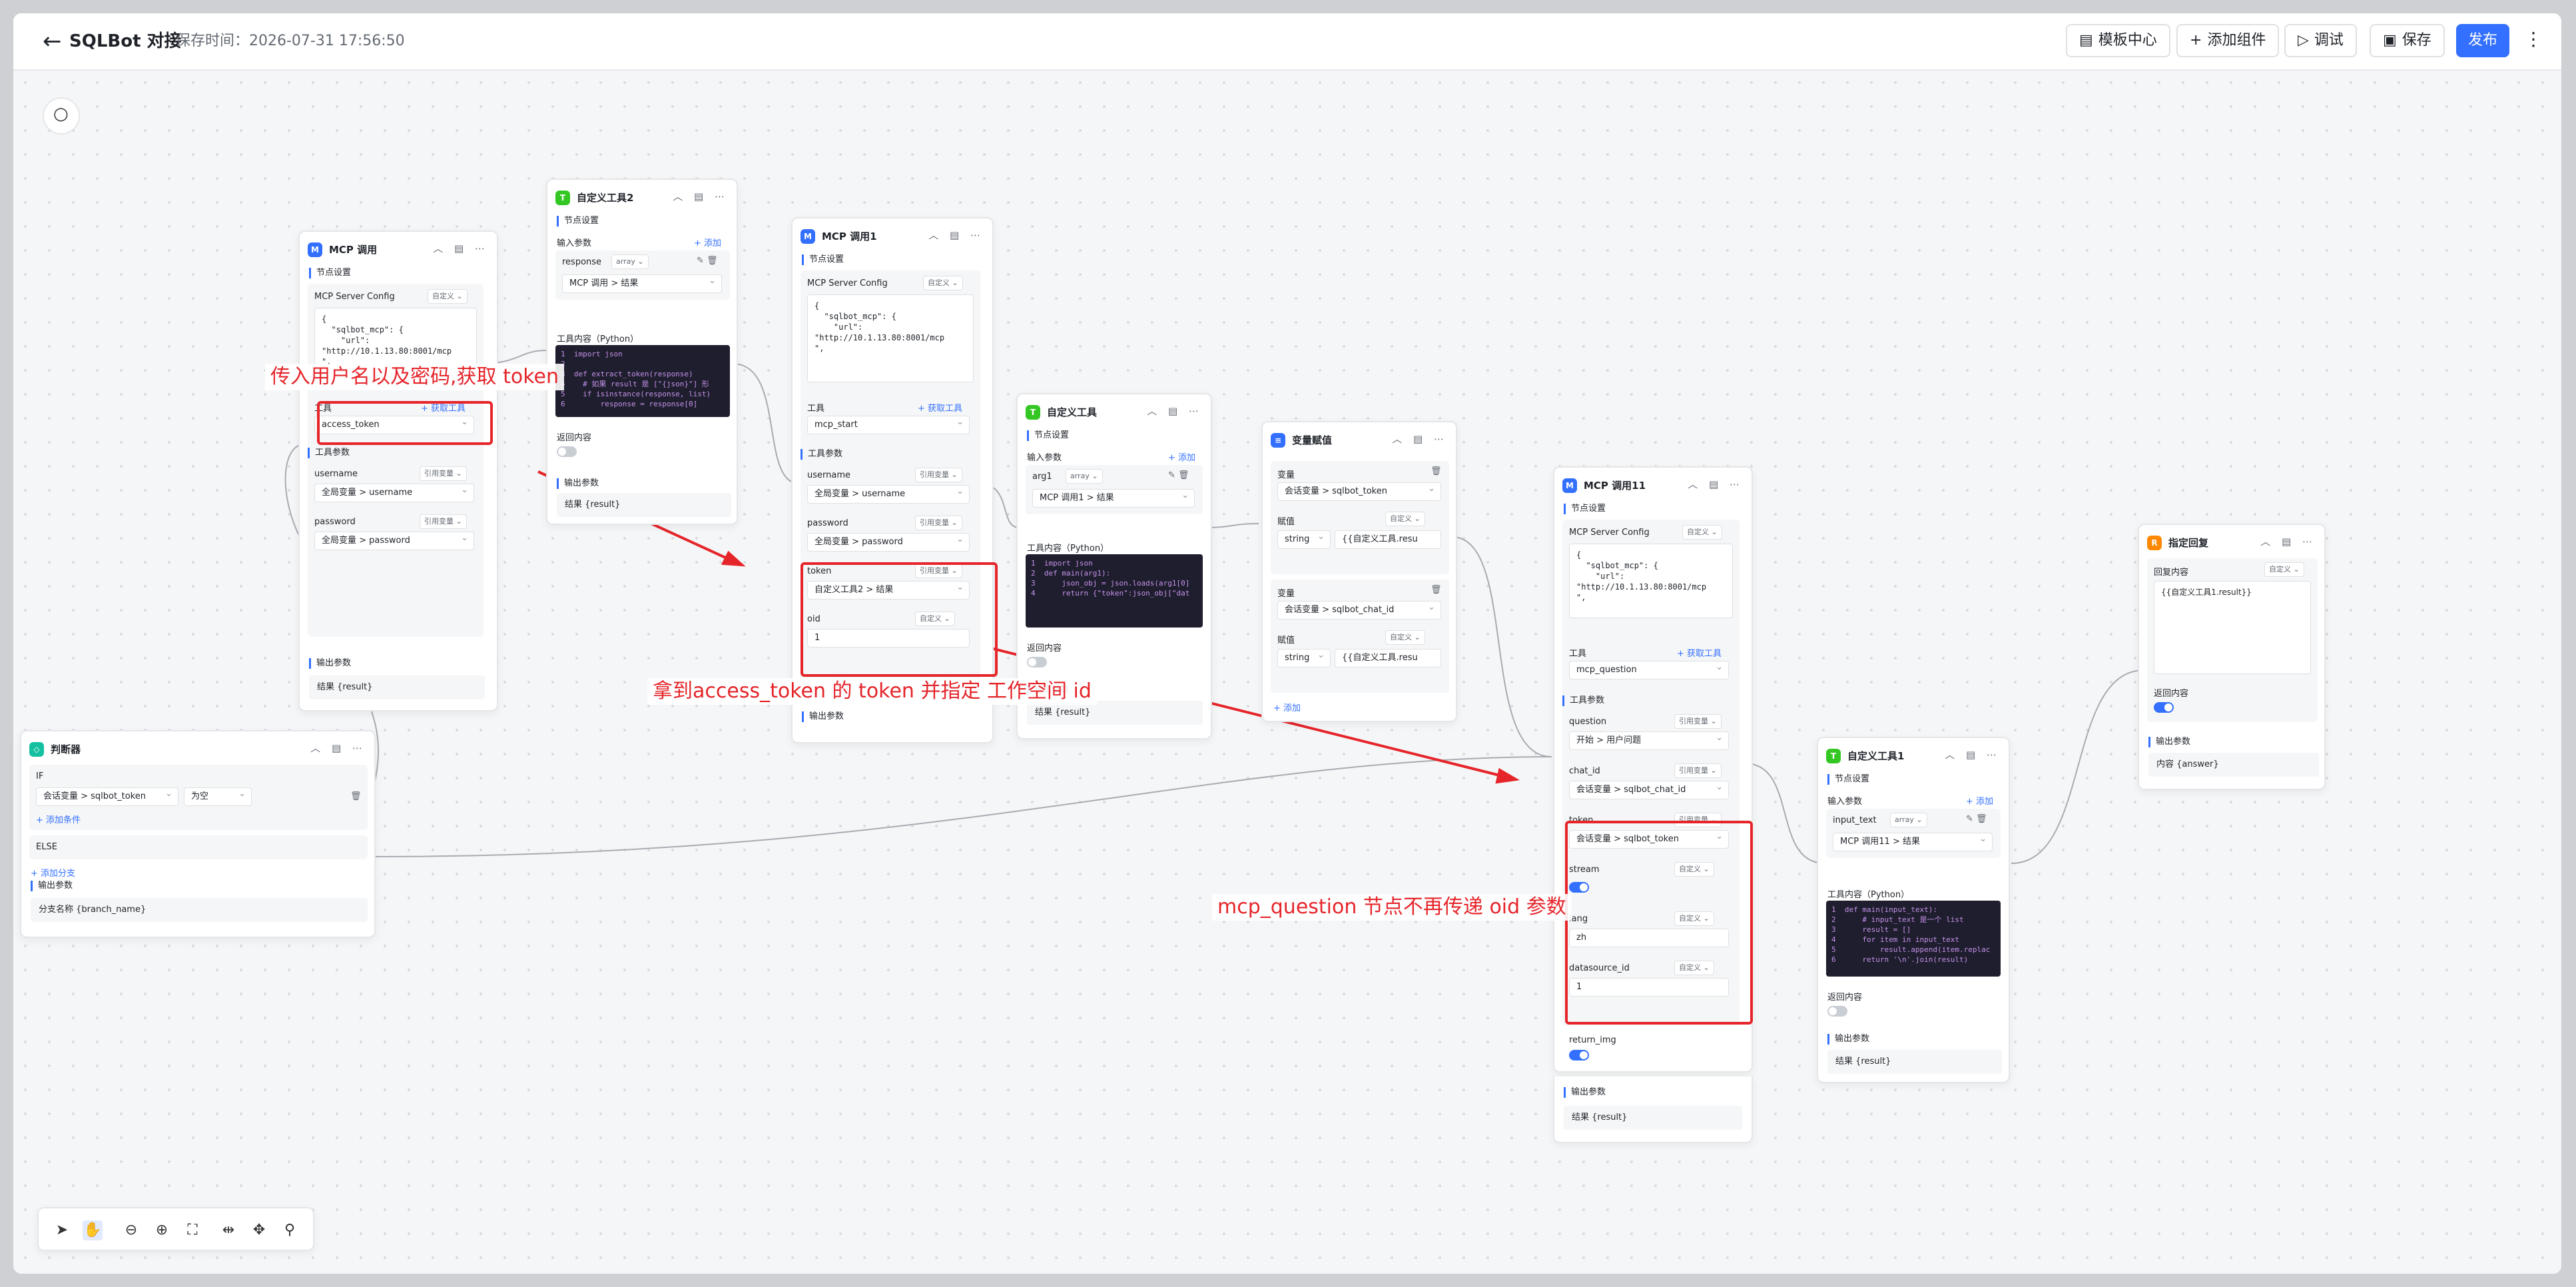  I want to click on fit-view-icon: ⛶, so click(192, 1230).